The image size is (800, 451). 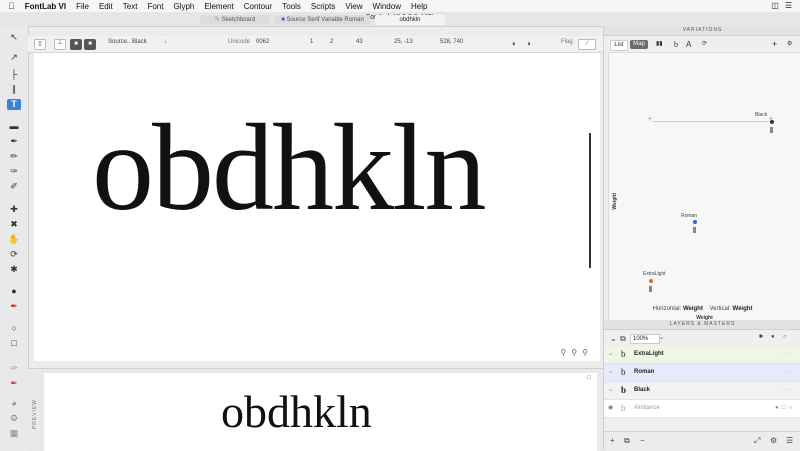 What do you see at coordinates (40, 44) in the screenshot?
I see `sidebar-toggle-icon: ▯` at bounding box center [40, 44].